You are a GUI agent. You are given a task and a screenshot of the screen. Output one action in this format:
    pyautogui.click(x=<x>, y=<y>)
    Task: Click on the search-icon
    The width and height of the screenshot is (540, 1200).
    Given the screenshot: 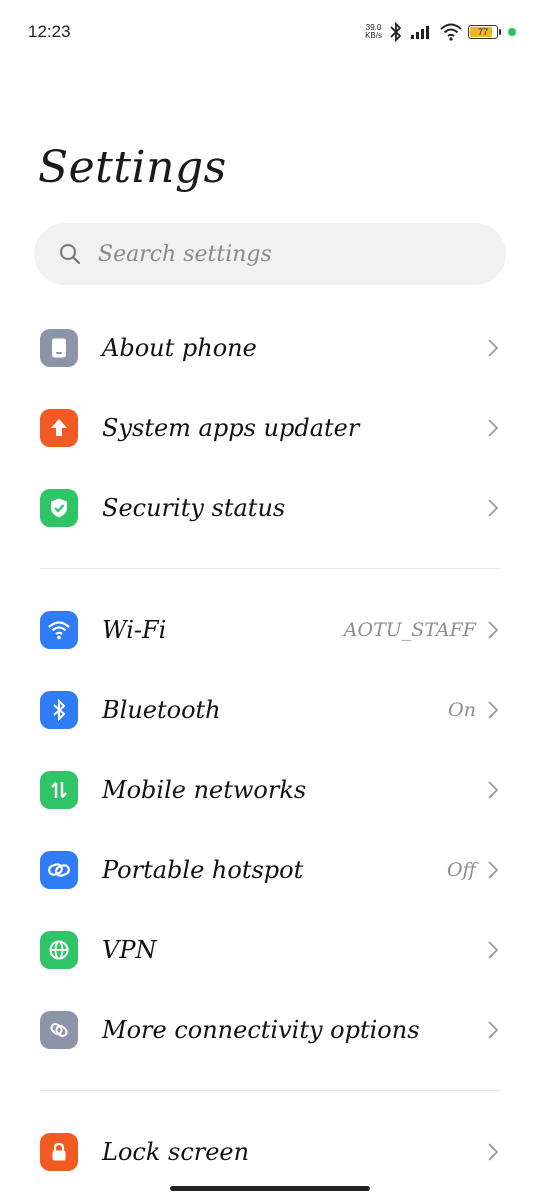 What is the action you would take?
    pyautogui.click(x=70, y=254)
    